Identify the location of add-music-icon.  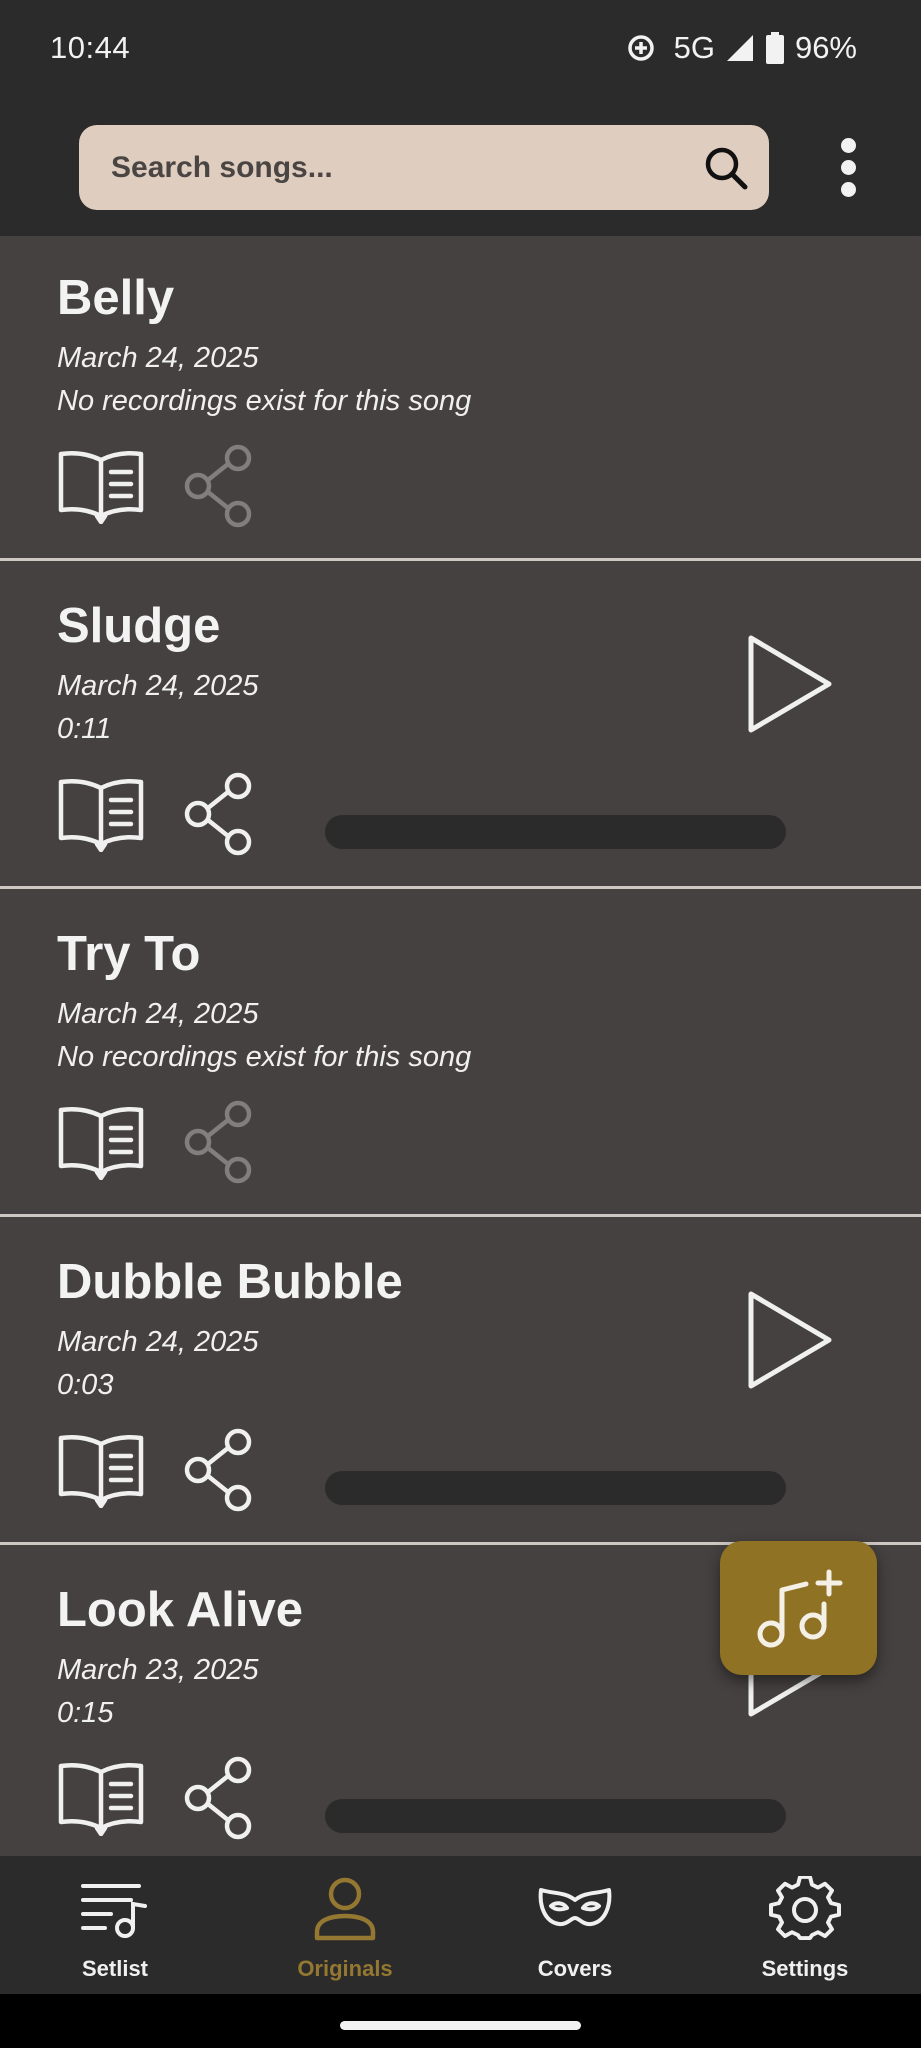
(799, 1608).